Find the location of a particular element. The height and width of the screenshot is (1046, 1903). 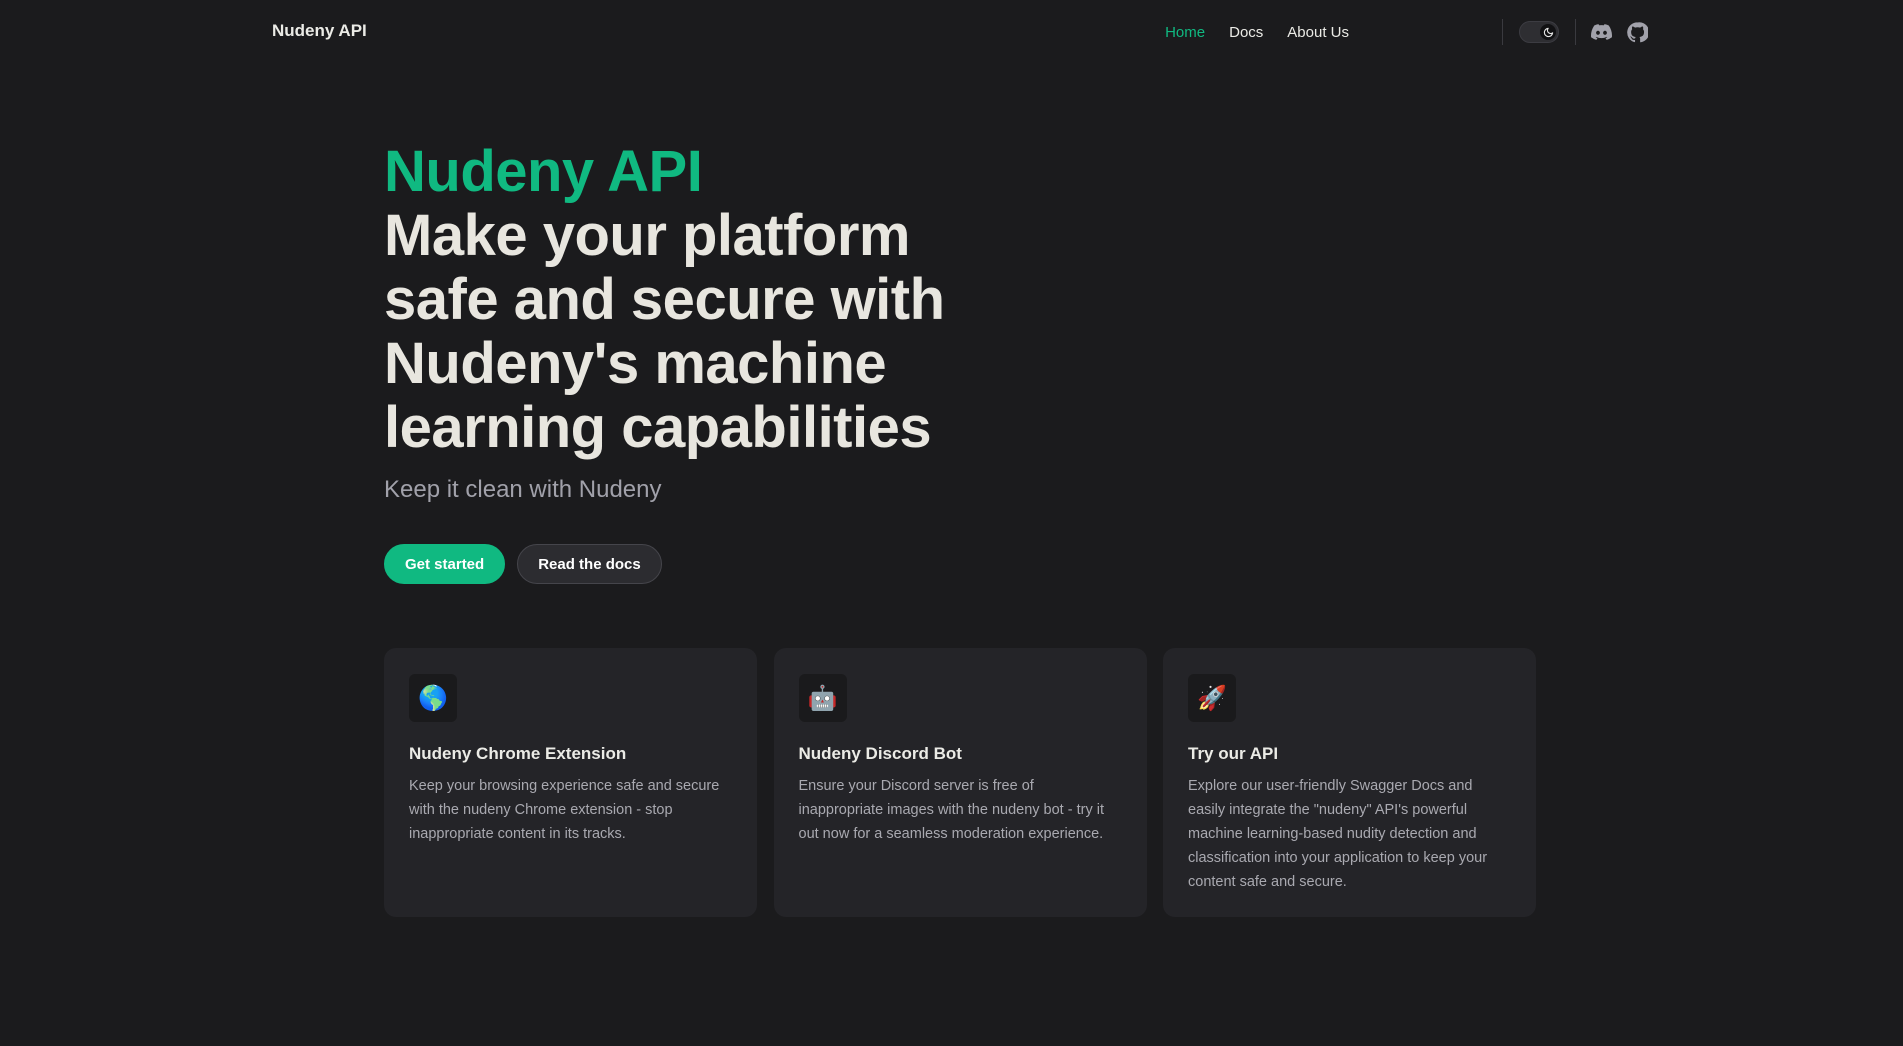

globe-icon: 🌎 is located at coordinates (433, 698).